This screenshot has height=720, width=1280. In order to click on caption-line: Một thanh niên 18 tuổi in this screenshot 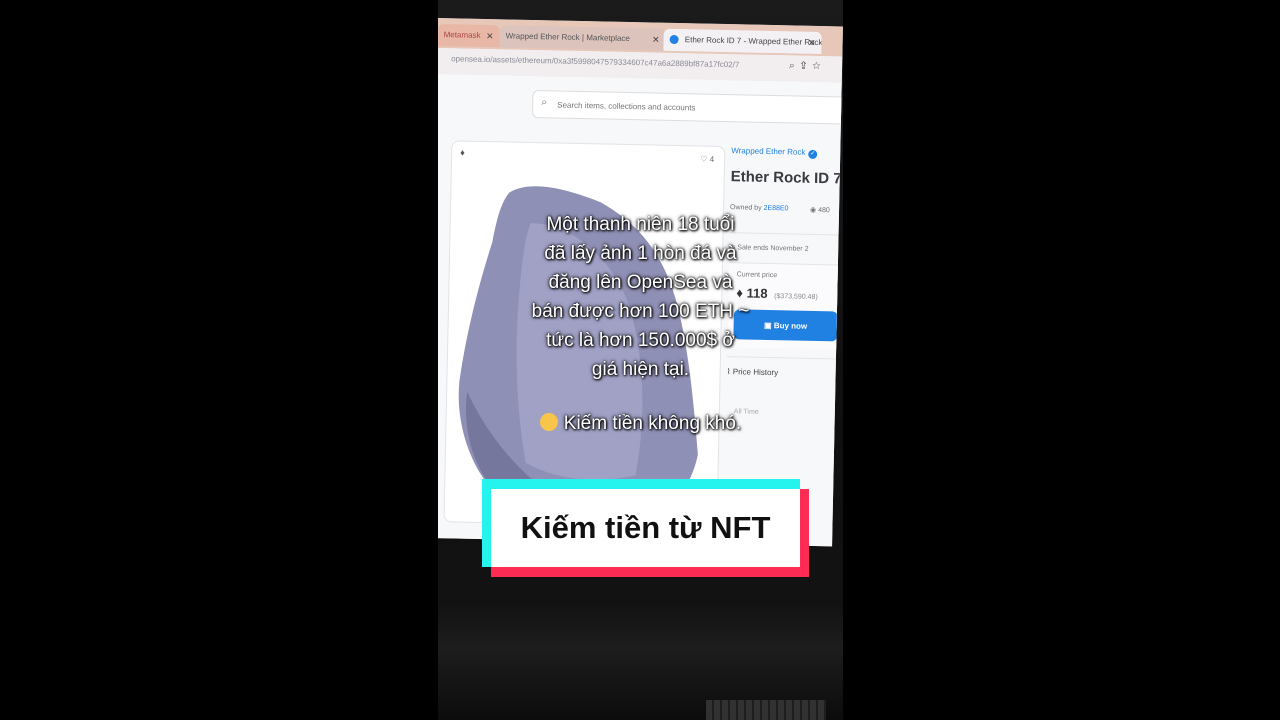, I will do `click(640, 224)`.